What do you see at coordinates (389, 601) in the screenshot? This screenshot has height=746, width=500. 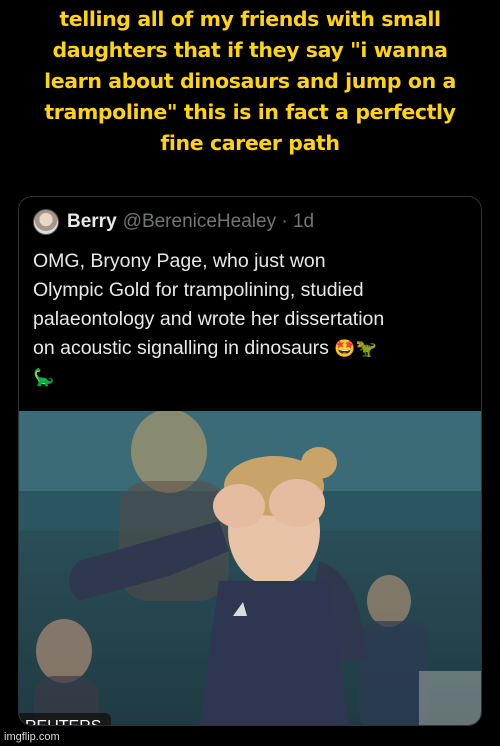 I see `background-spectator-right` at bounding box center [389, 601].